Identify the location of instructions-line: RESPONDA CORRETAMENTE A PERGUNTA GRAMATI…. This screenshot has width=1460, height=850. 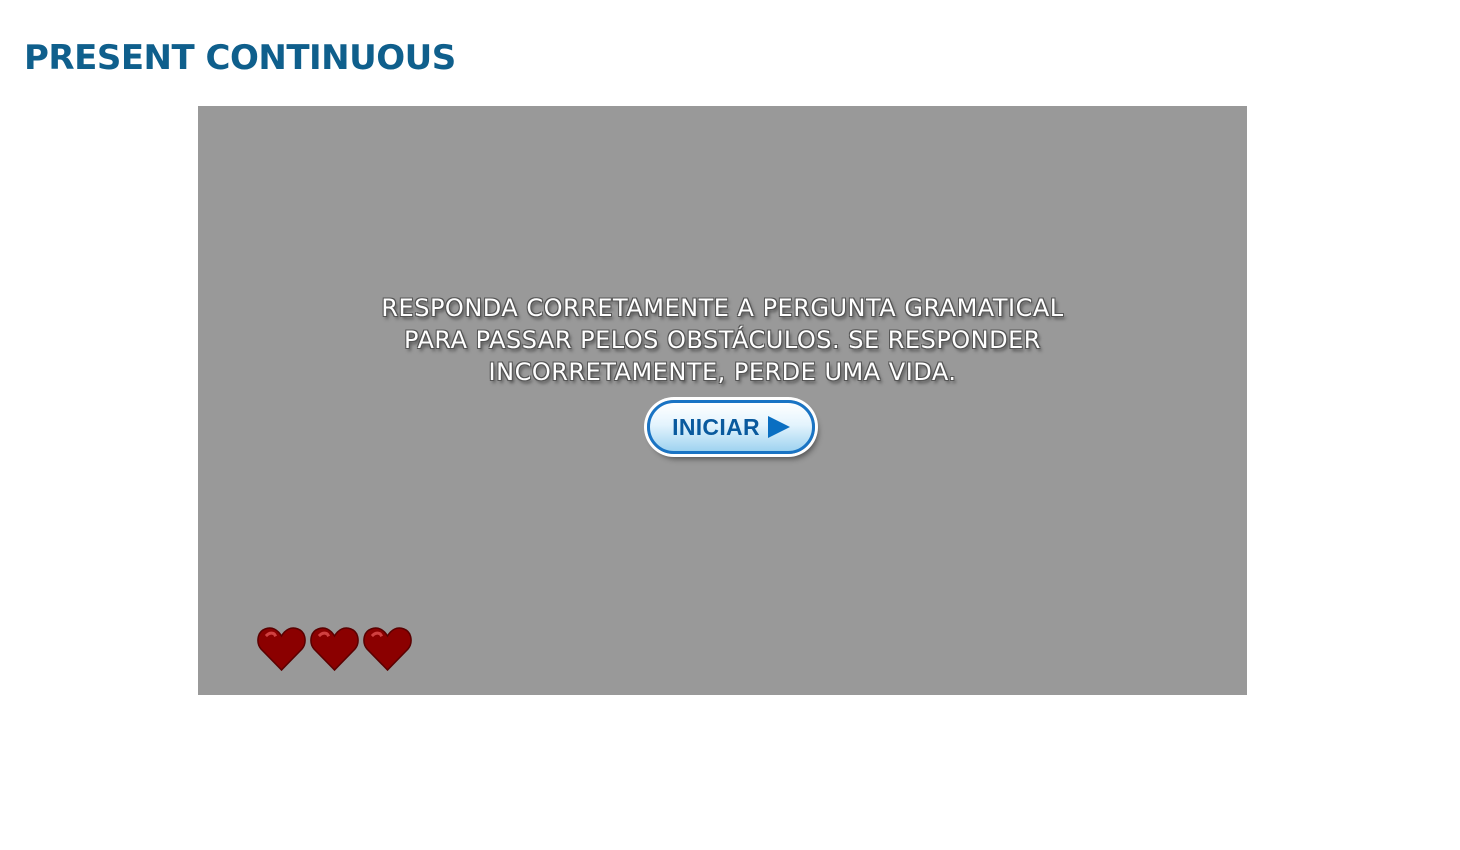
(722, 308).